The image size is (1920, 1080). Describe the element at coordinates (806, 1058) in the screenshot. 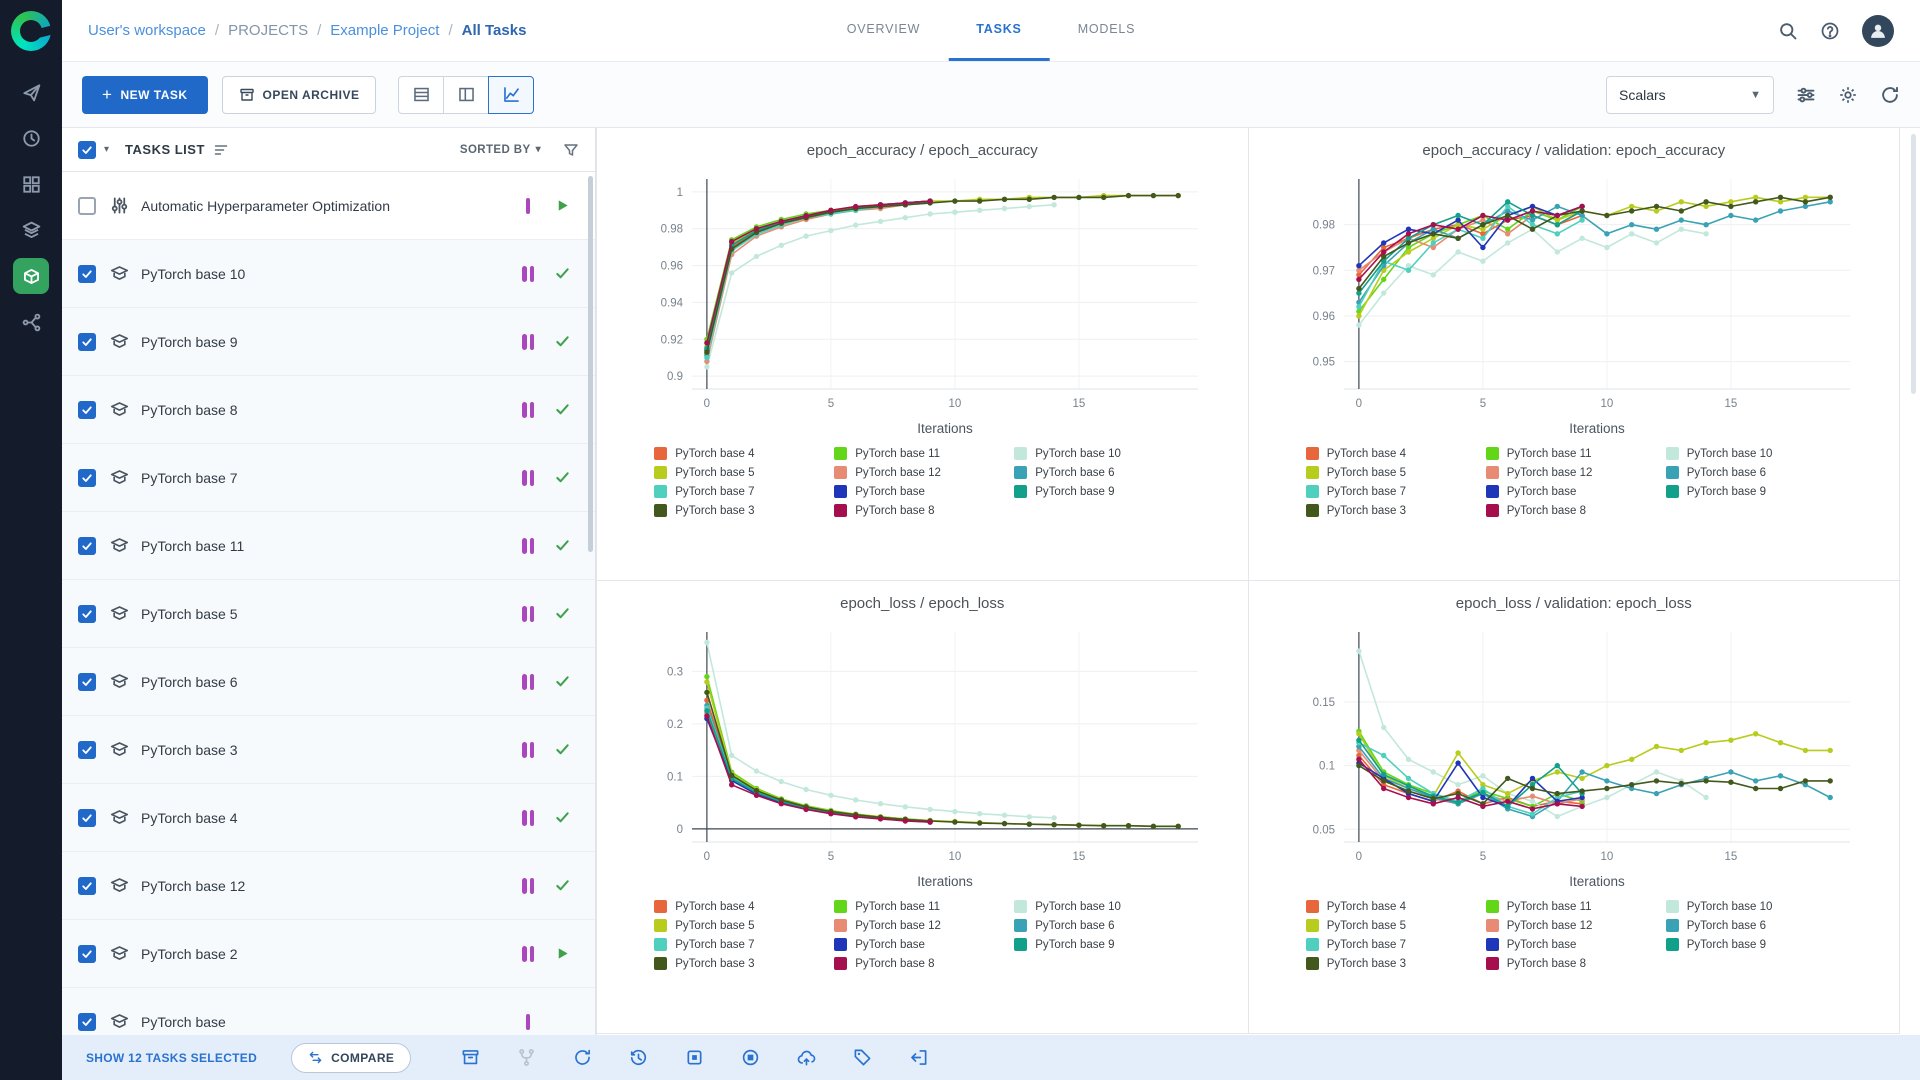

I see `publish-action-button` at that location.